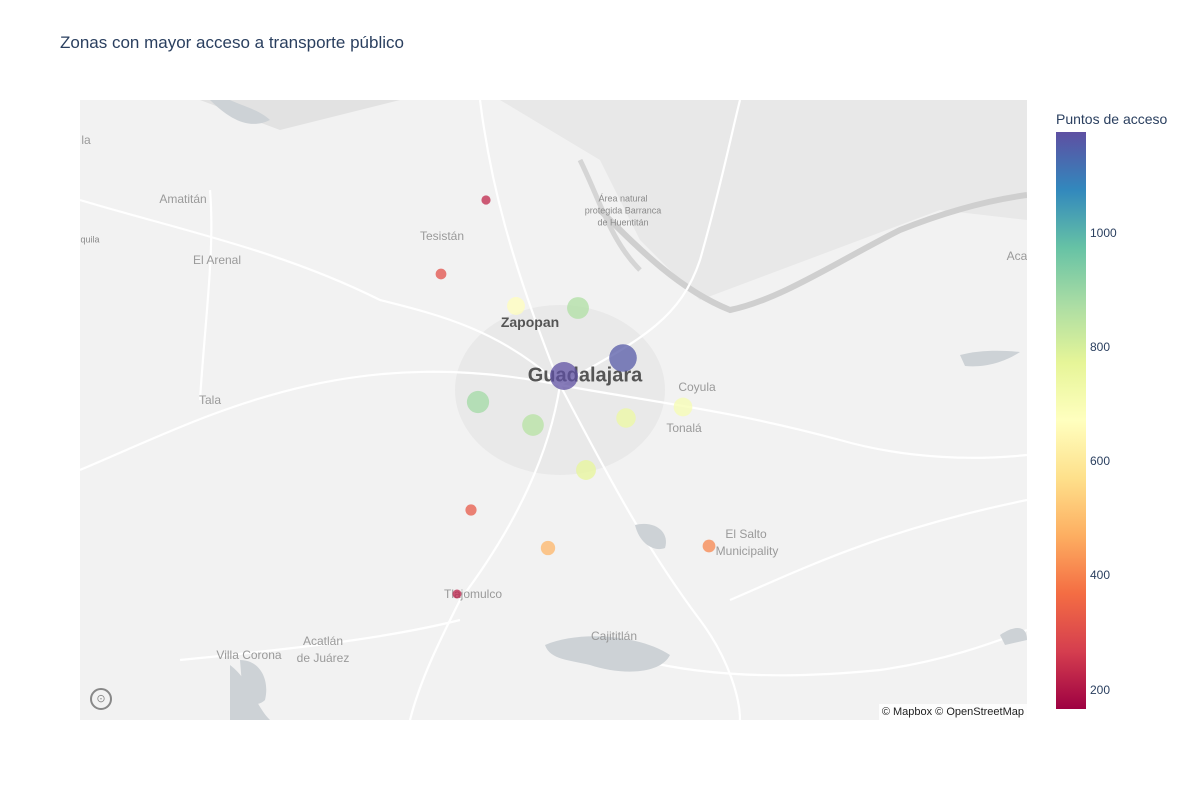 The width and height of the screenshot is (1200, 800). What do you see at coordinates (1100, 461) in the screenshot?
I see `colorbar-tick: 600` at bounding box center [1100, 461].